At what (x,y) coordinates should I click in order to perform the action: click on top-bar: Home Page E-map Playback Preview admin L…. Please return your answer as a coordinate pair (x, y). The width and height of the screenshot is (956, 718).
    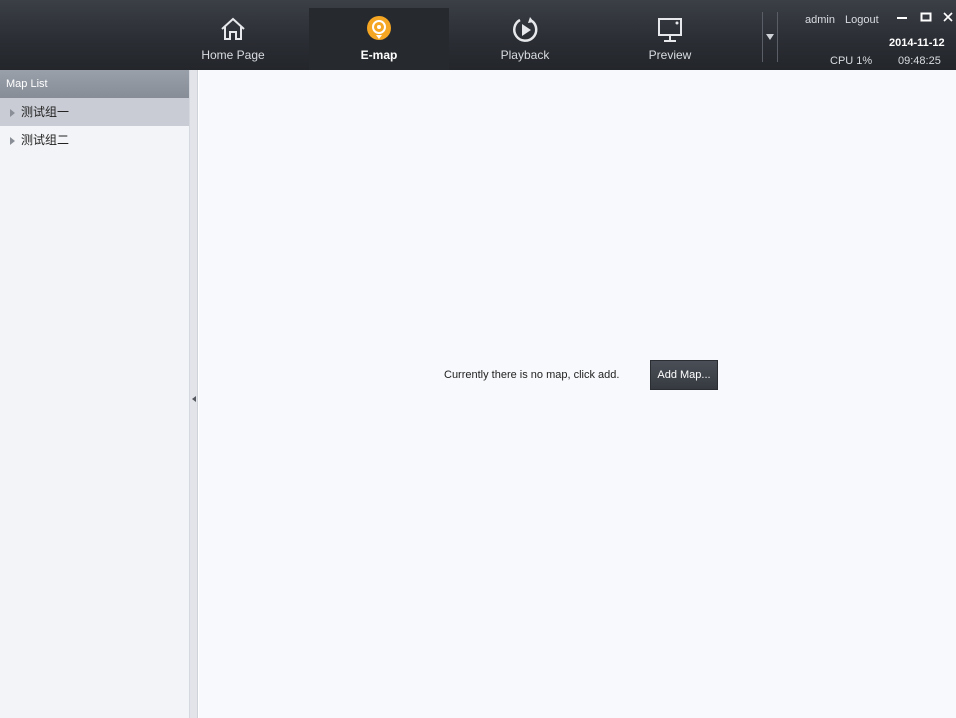
    Looking at the image, I should click on (478, 35).